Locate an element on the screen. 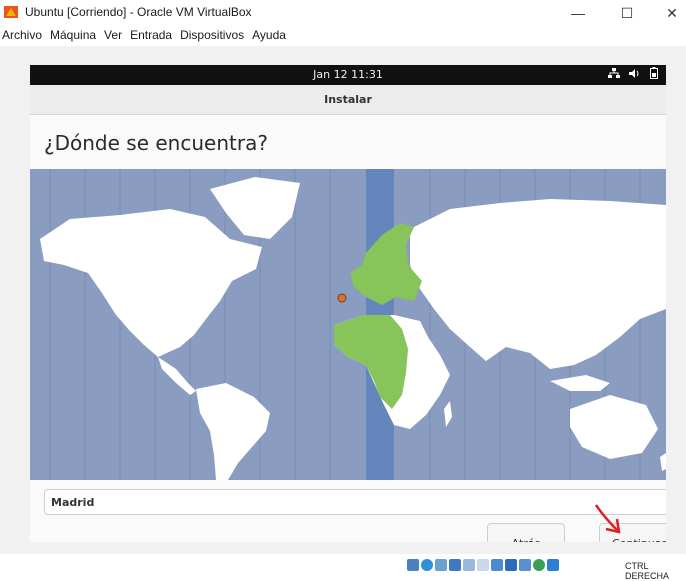 Image resolution: width=686 pixels, height=581 pixels. recording-icon is located at coordinates (511, 565).